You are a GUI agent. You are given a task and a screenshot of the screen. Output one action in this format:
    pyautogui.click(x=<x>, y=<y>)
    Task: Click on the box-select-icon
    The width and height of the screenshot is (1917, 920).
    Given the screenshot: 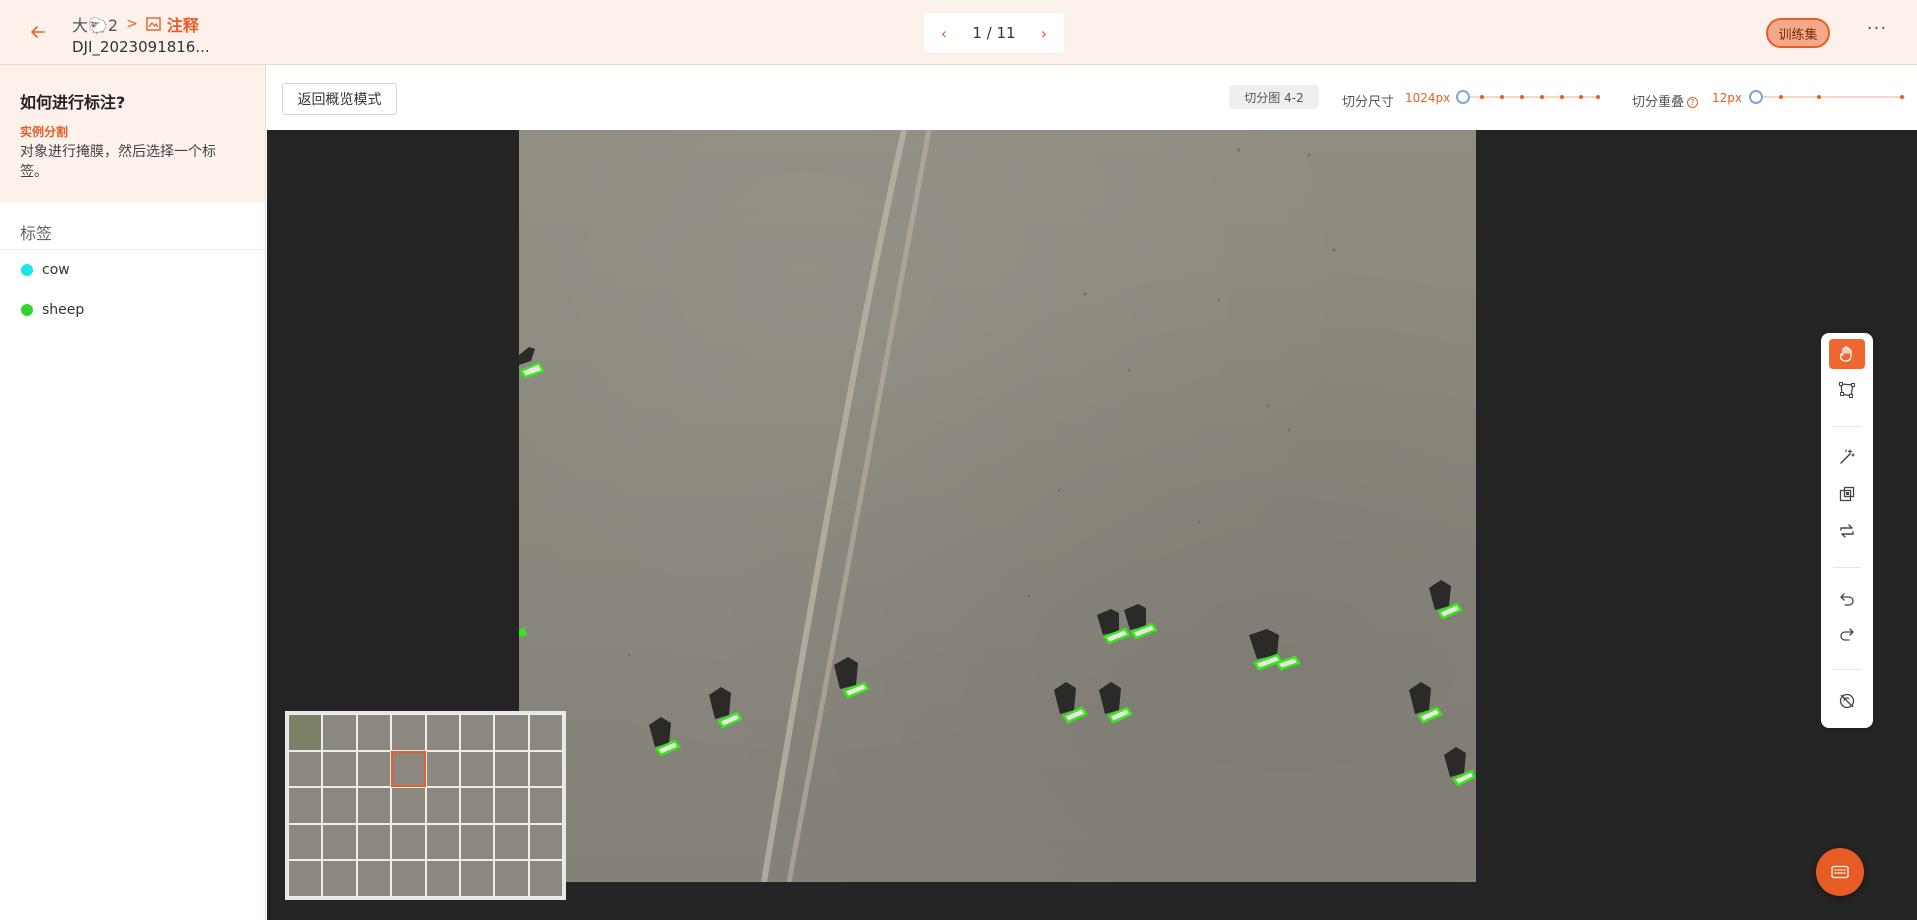 What is the action you would take?
    pyautogui.click(x=1847, y=494)
    